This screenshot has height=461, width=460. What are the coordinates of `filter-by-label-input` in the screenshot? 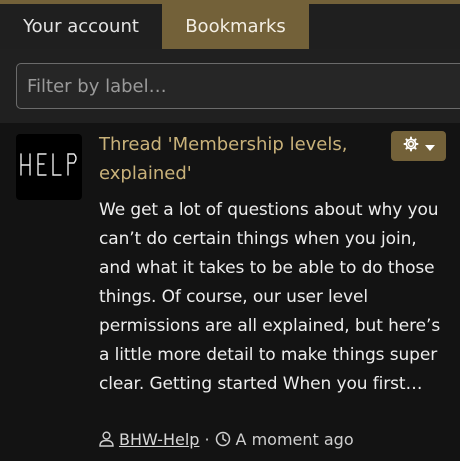 It's located at (238, 86).